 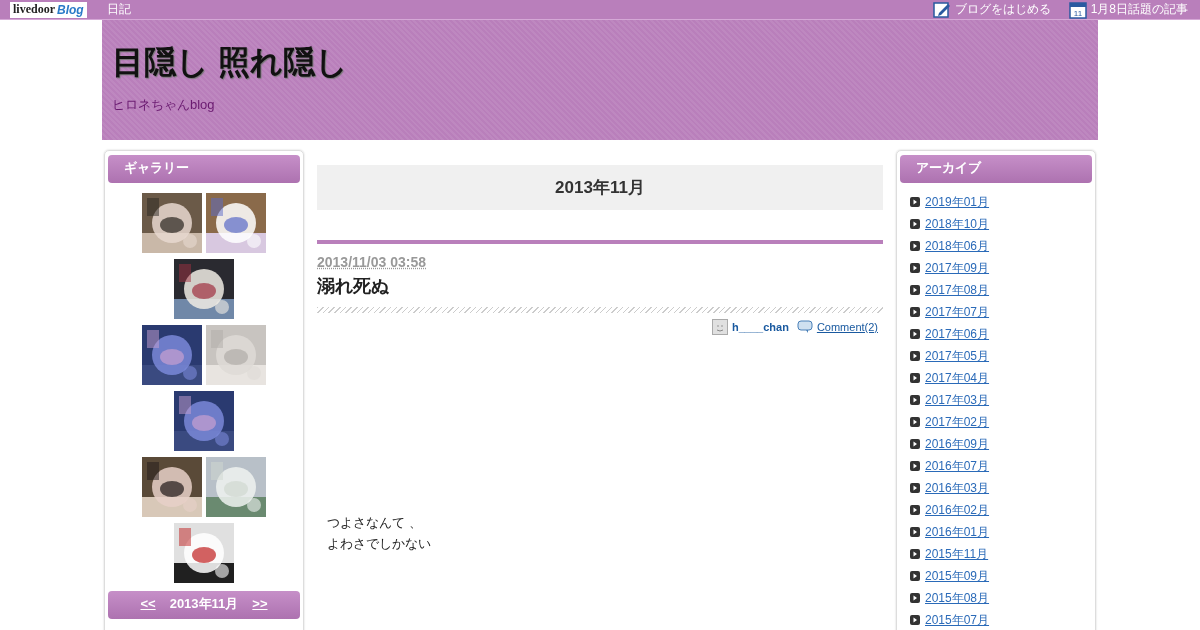 What do you see at coordinates (204, 169) in the screenshot?
I see `gallery-heading: ギャラリー` at bounding box center [204, 169].